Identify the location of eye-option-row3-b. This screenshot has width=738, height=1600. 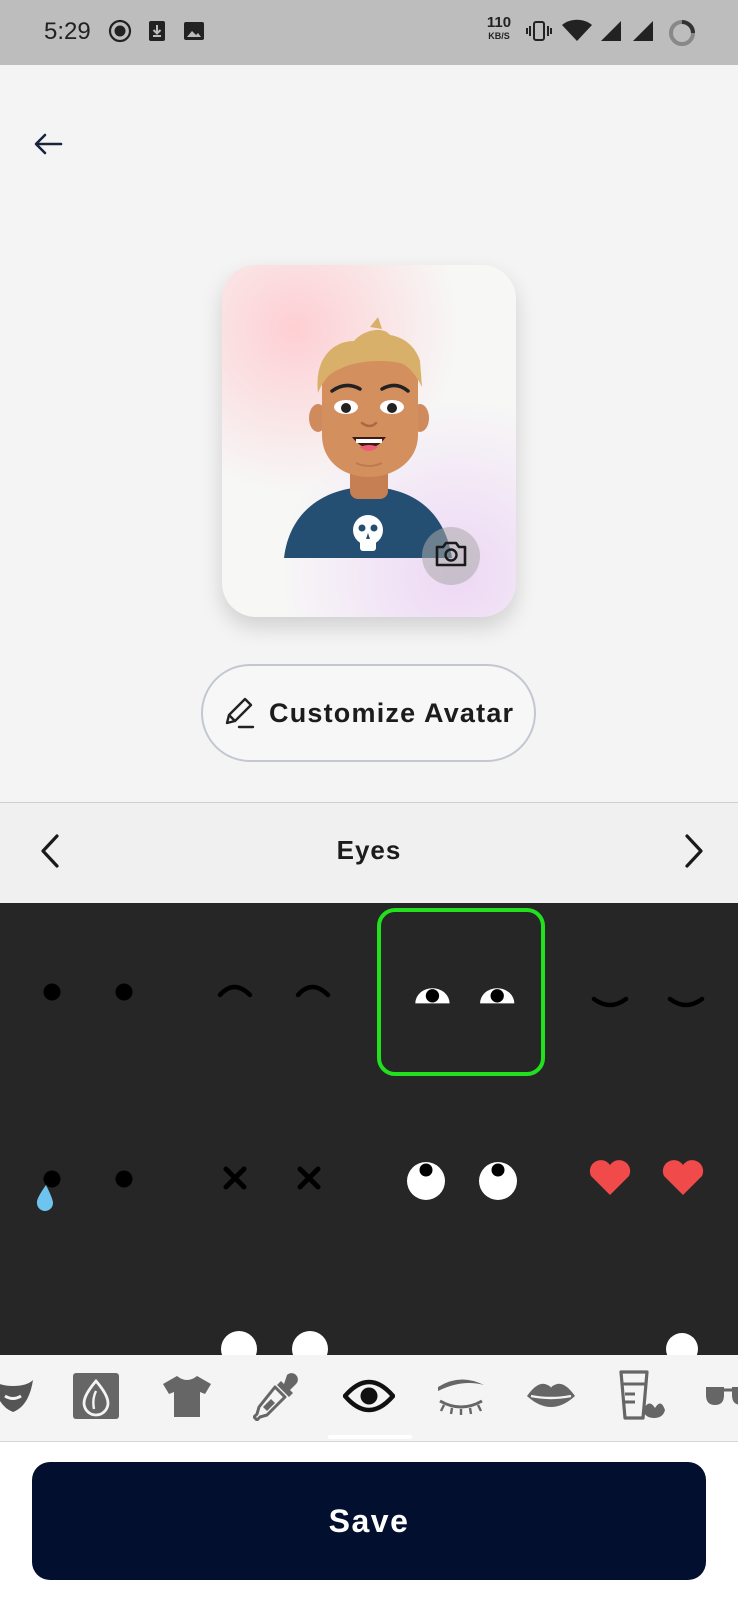
(654, 1339).